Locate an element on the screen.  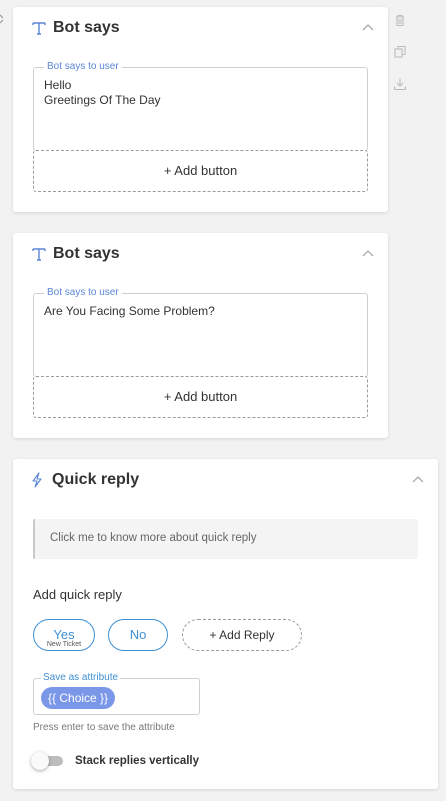
reply-label: No is located at coordinates (138, 634).